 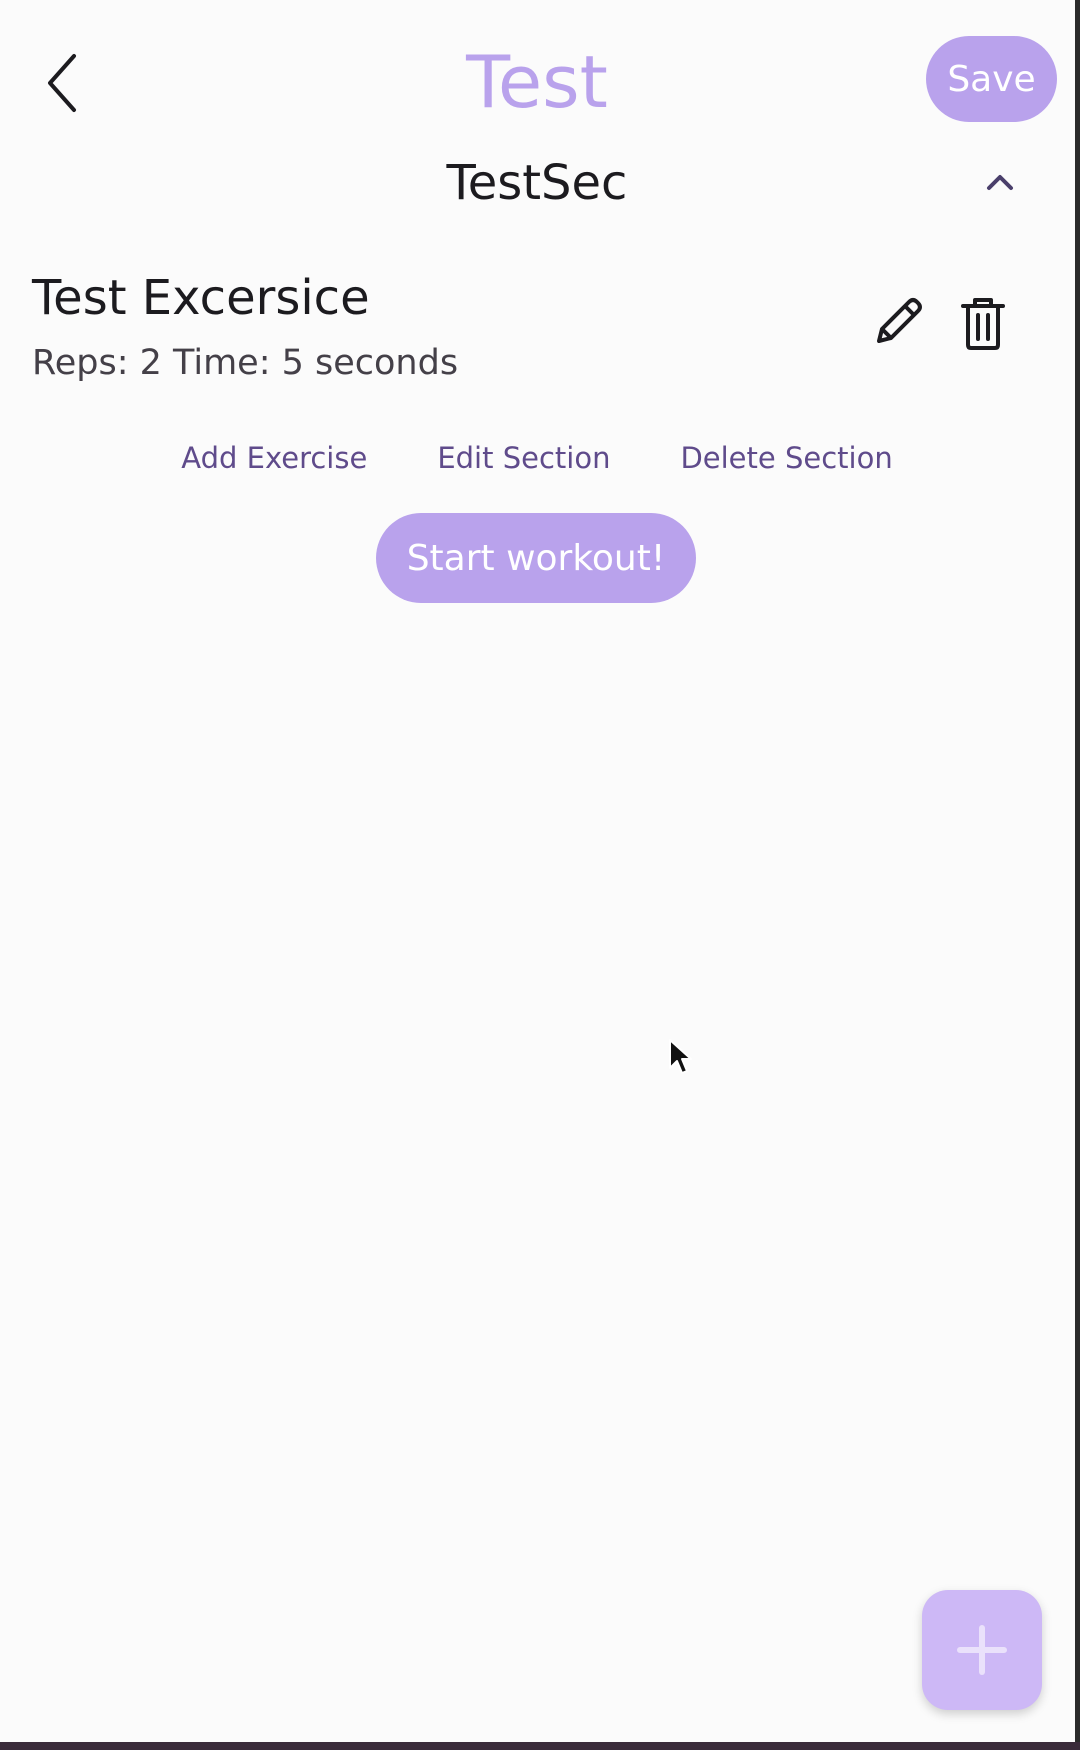 I want to click on chevron-up-icon, so click(x=1000, y=182).